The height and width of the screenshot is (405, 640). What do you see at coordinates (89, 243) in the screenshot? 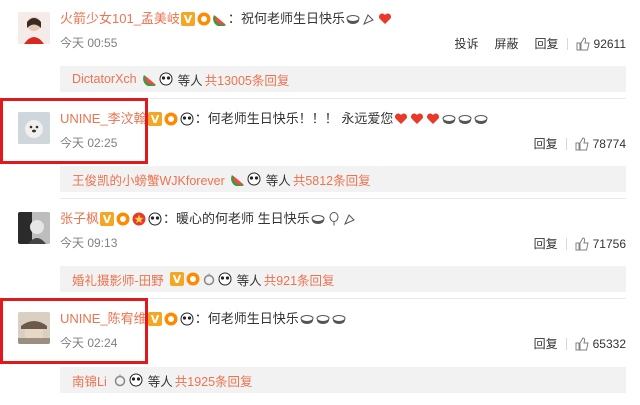
I see `comment-time: 今天 09:13` at bounding box center [89, 243].